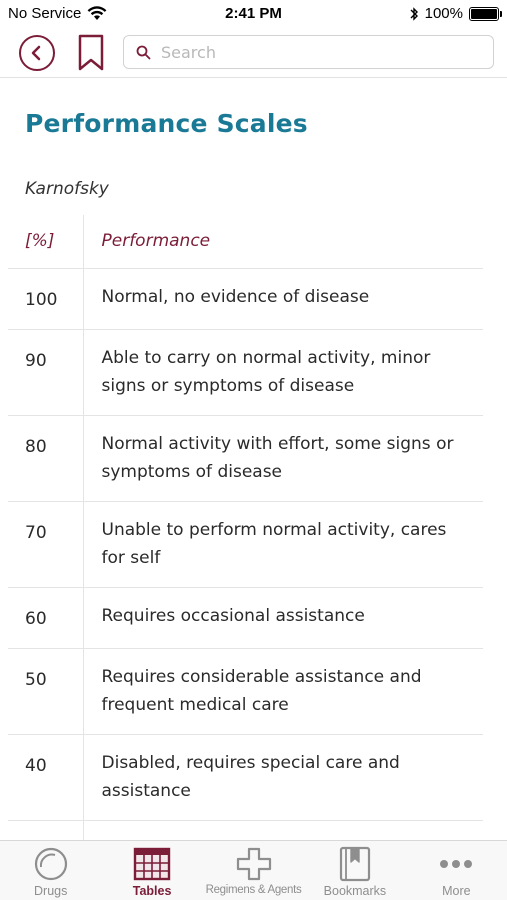 This screenshot has width=507, height=900. I want to click on row-percent: 80, so click(46, 458).